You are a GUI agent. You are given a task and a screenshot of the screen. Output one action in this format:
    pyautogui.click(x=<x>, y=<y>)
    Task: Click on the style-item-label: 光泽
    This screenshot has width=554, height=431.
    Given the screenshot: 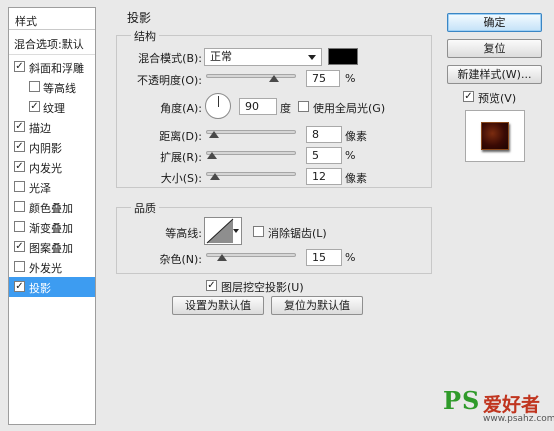 What is the action you would take?
    pyautogui.click(x=40, y=188)
    